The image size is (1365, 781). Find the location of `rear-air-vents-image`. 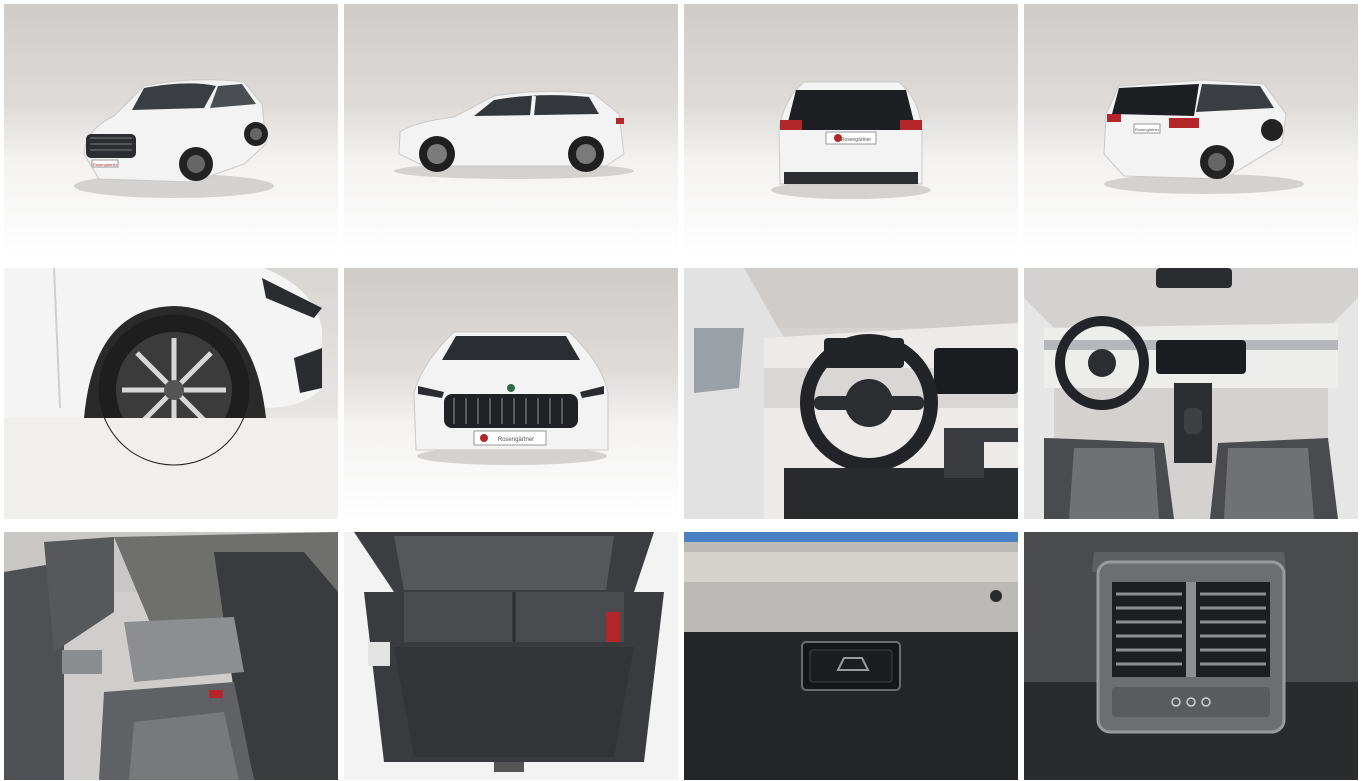

rear-air-vents-image is located at coordinates (1191, 656).